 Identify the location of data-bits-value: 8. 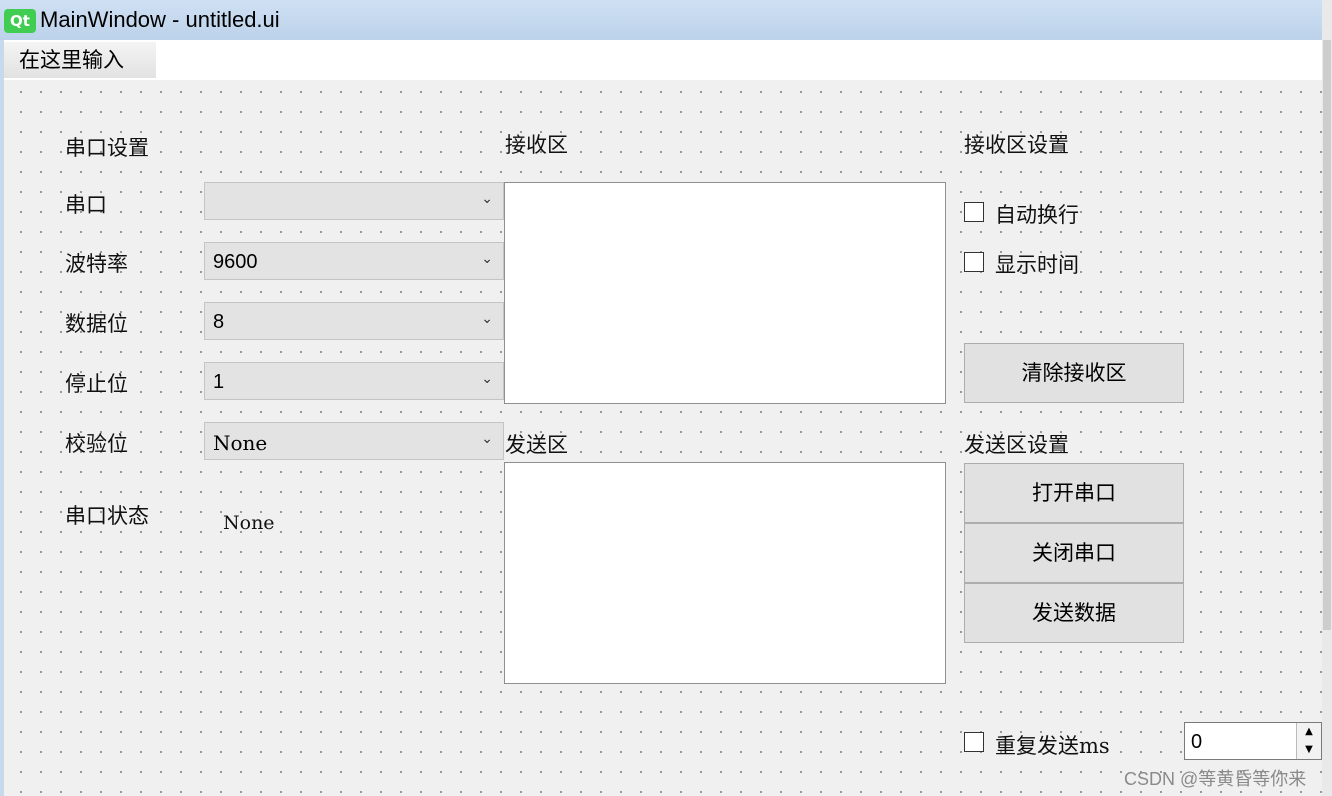
(219, 322).